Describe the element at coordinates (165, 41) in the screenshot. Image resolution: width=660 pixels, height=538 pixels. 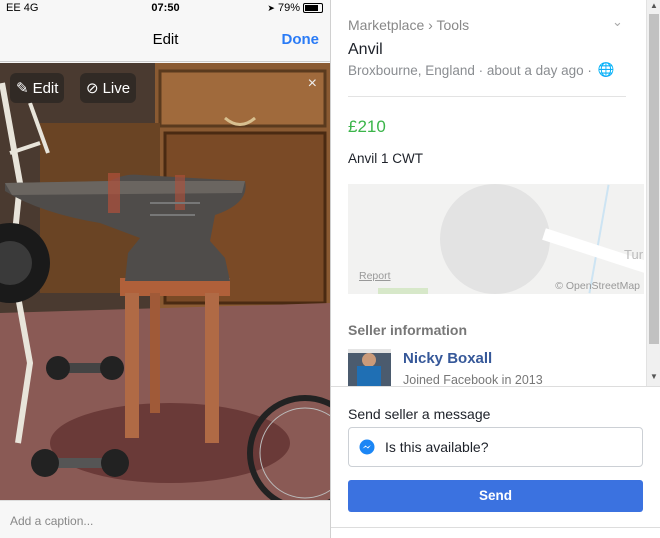
I see `nav-bar: Edit Done` at that location.